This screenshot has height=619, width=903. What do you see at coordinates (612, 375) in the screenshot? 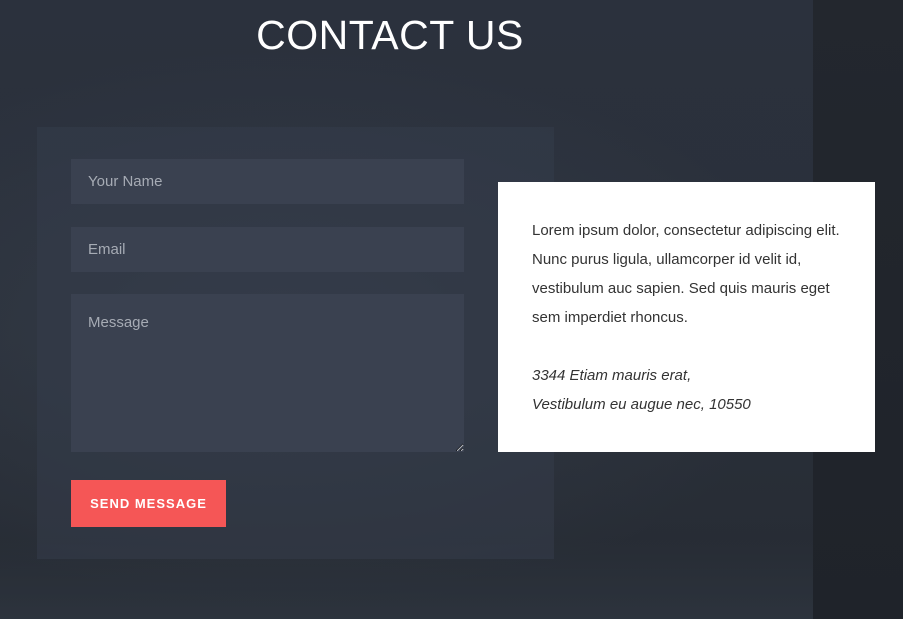
I see `address-line-1: 3344 Etiam mauris erat,` at bounding box center [612, 375].